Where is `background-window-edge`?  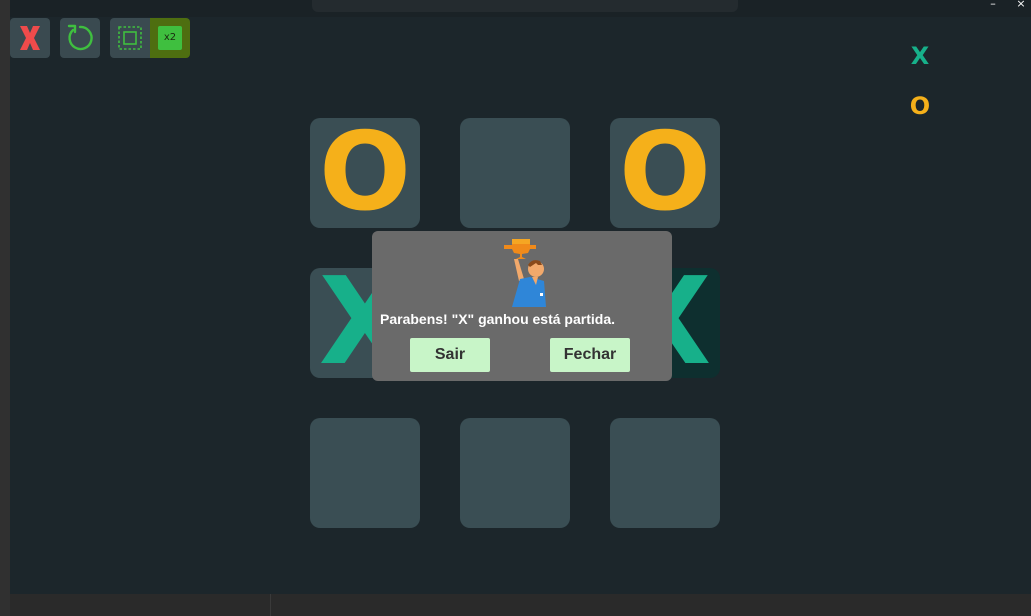
background-window-edge is located at coordinates (5, 308).